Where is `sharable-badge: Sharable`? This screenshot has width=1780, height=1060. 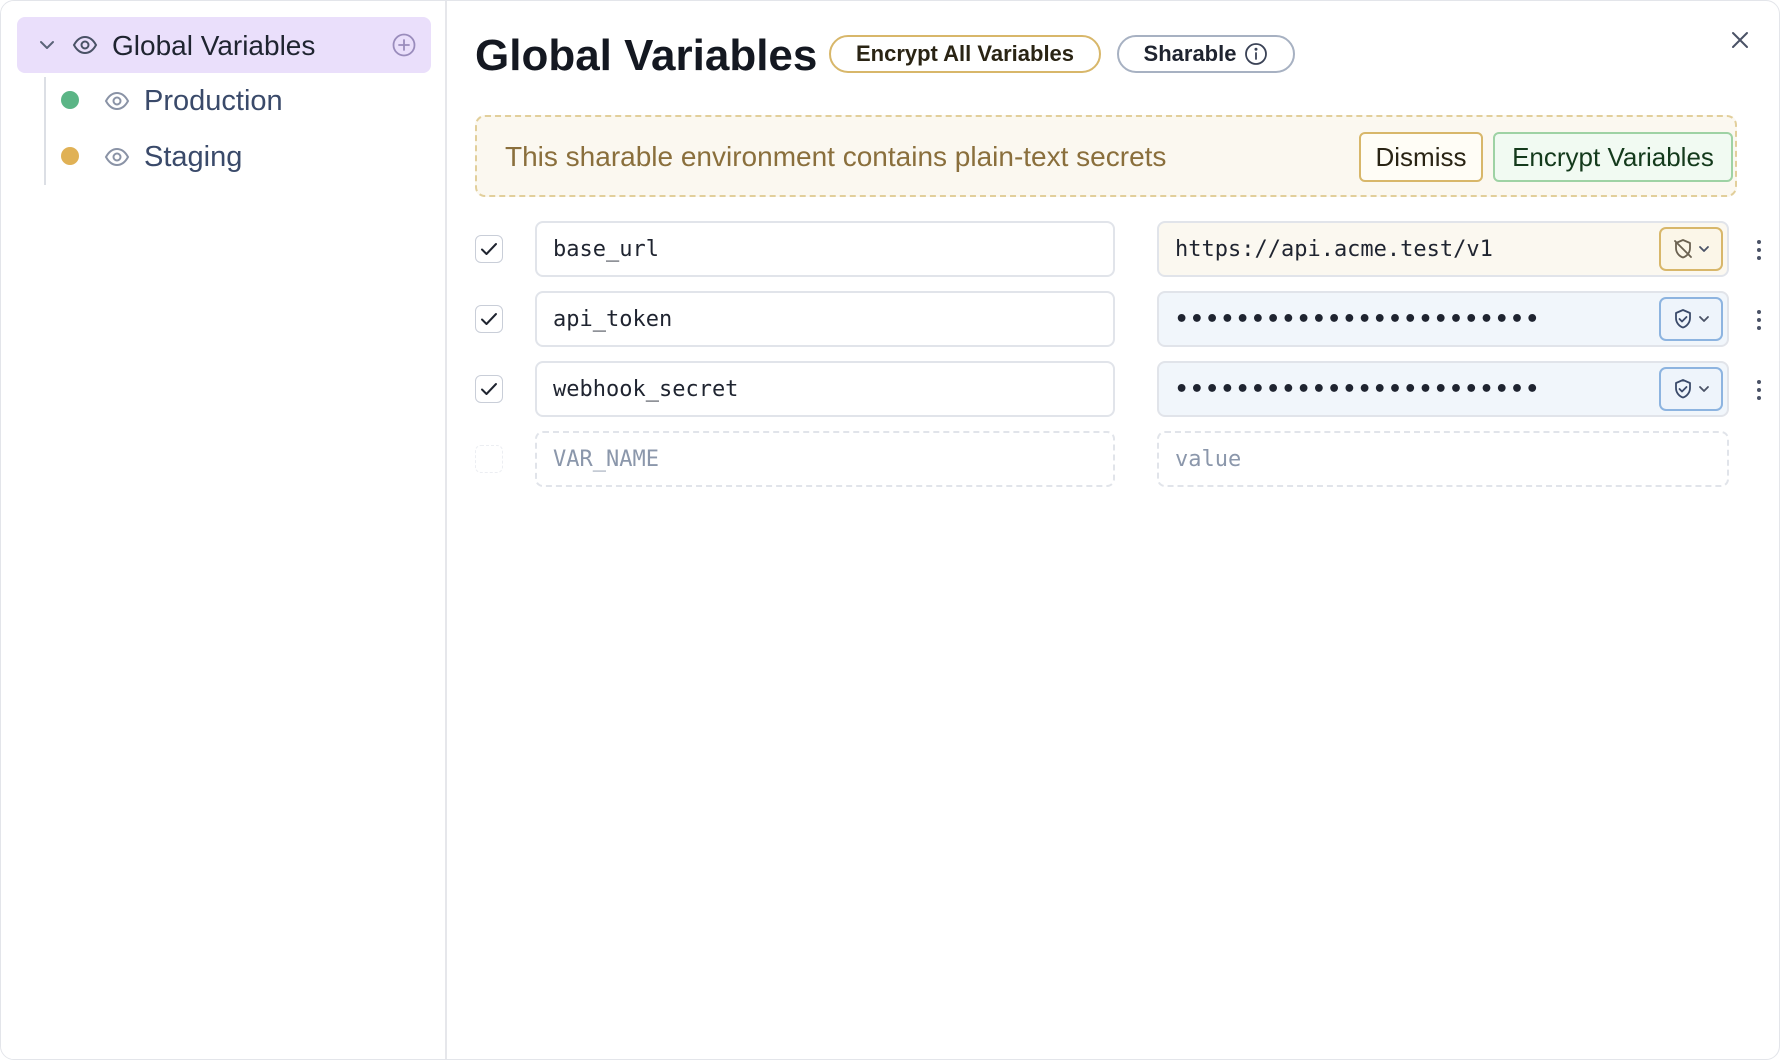
sharable-badge: Sharable is located at coordinates (1206, 54).